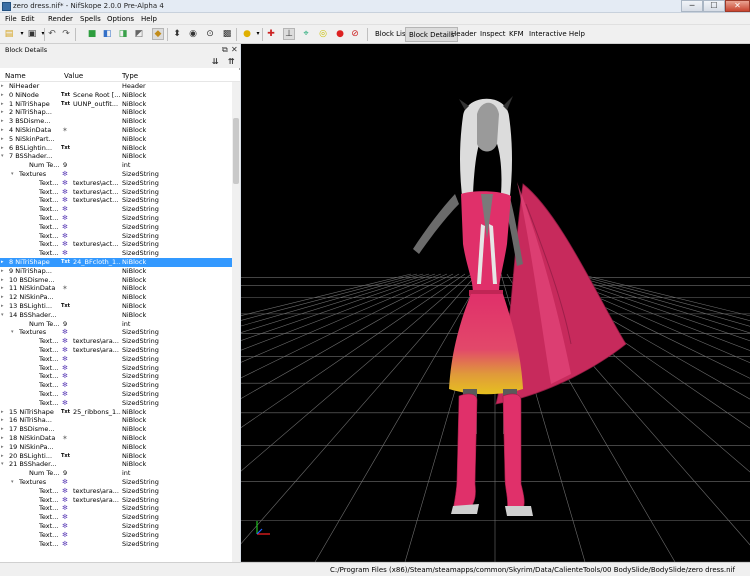  What do you see at coordinates (107, 34) in the screenshot?
I see `front-view-icon: ◧` at bounding box center [107, 34].